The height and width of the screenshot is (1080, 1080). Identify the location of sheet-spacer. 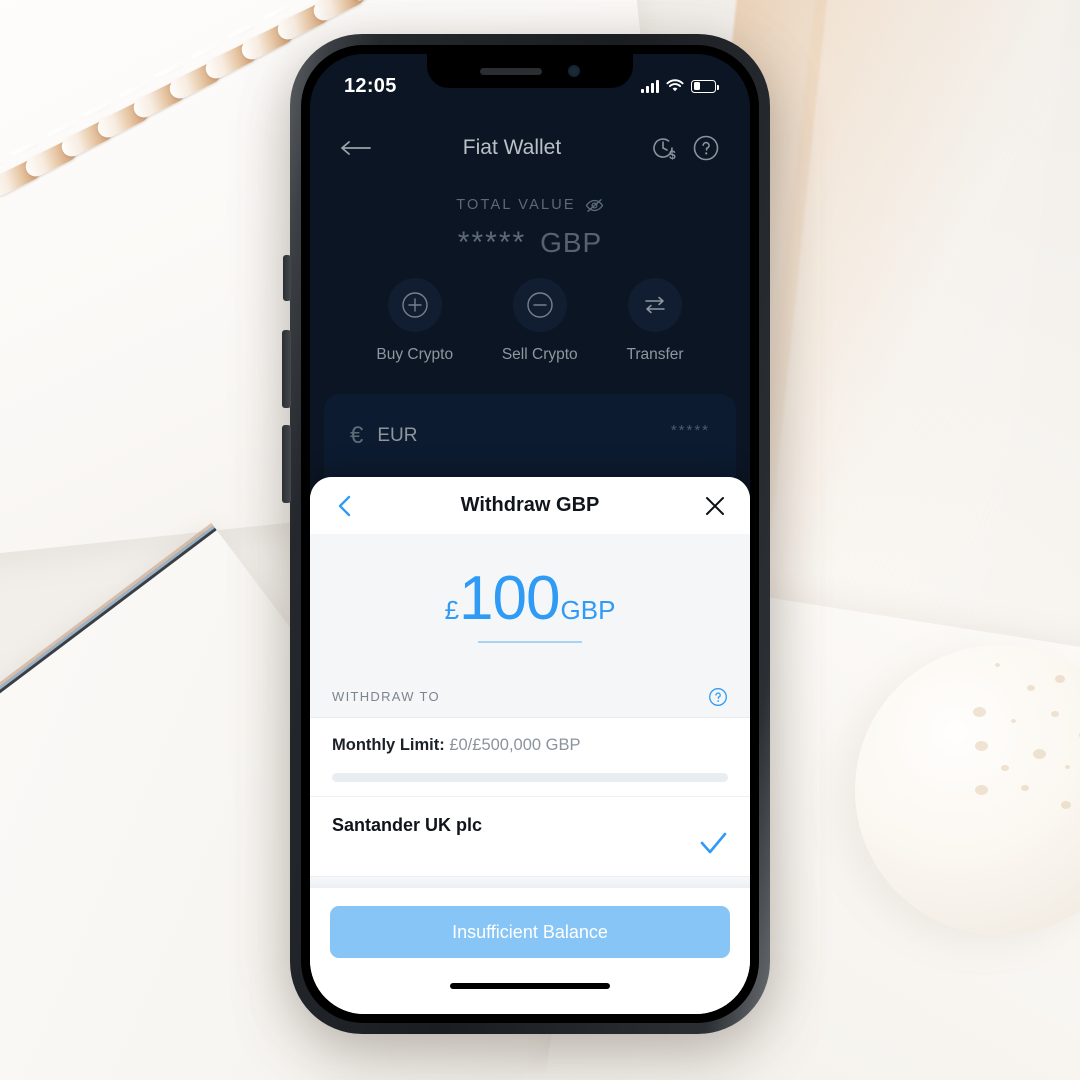
(530, 867).